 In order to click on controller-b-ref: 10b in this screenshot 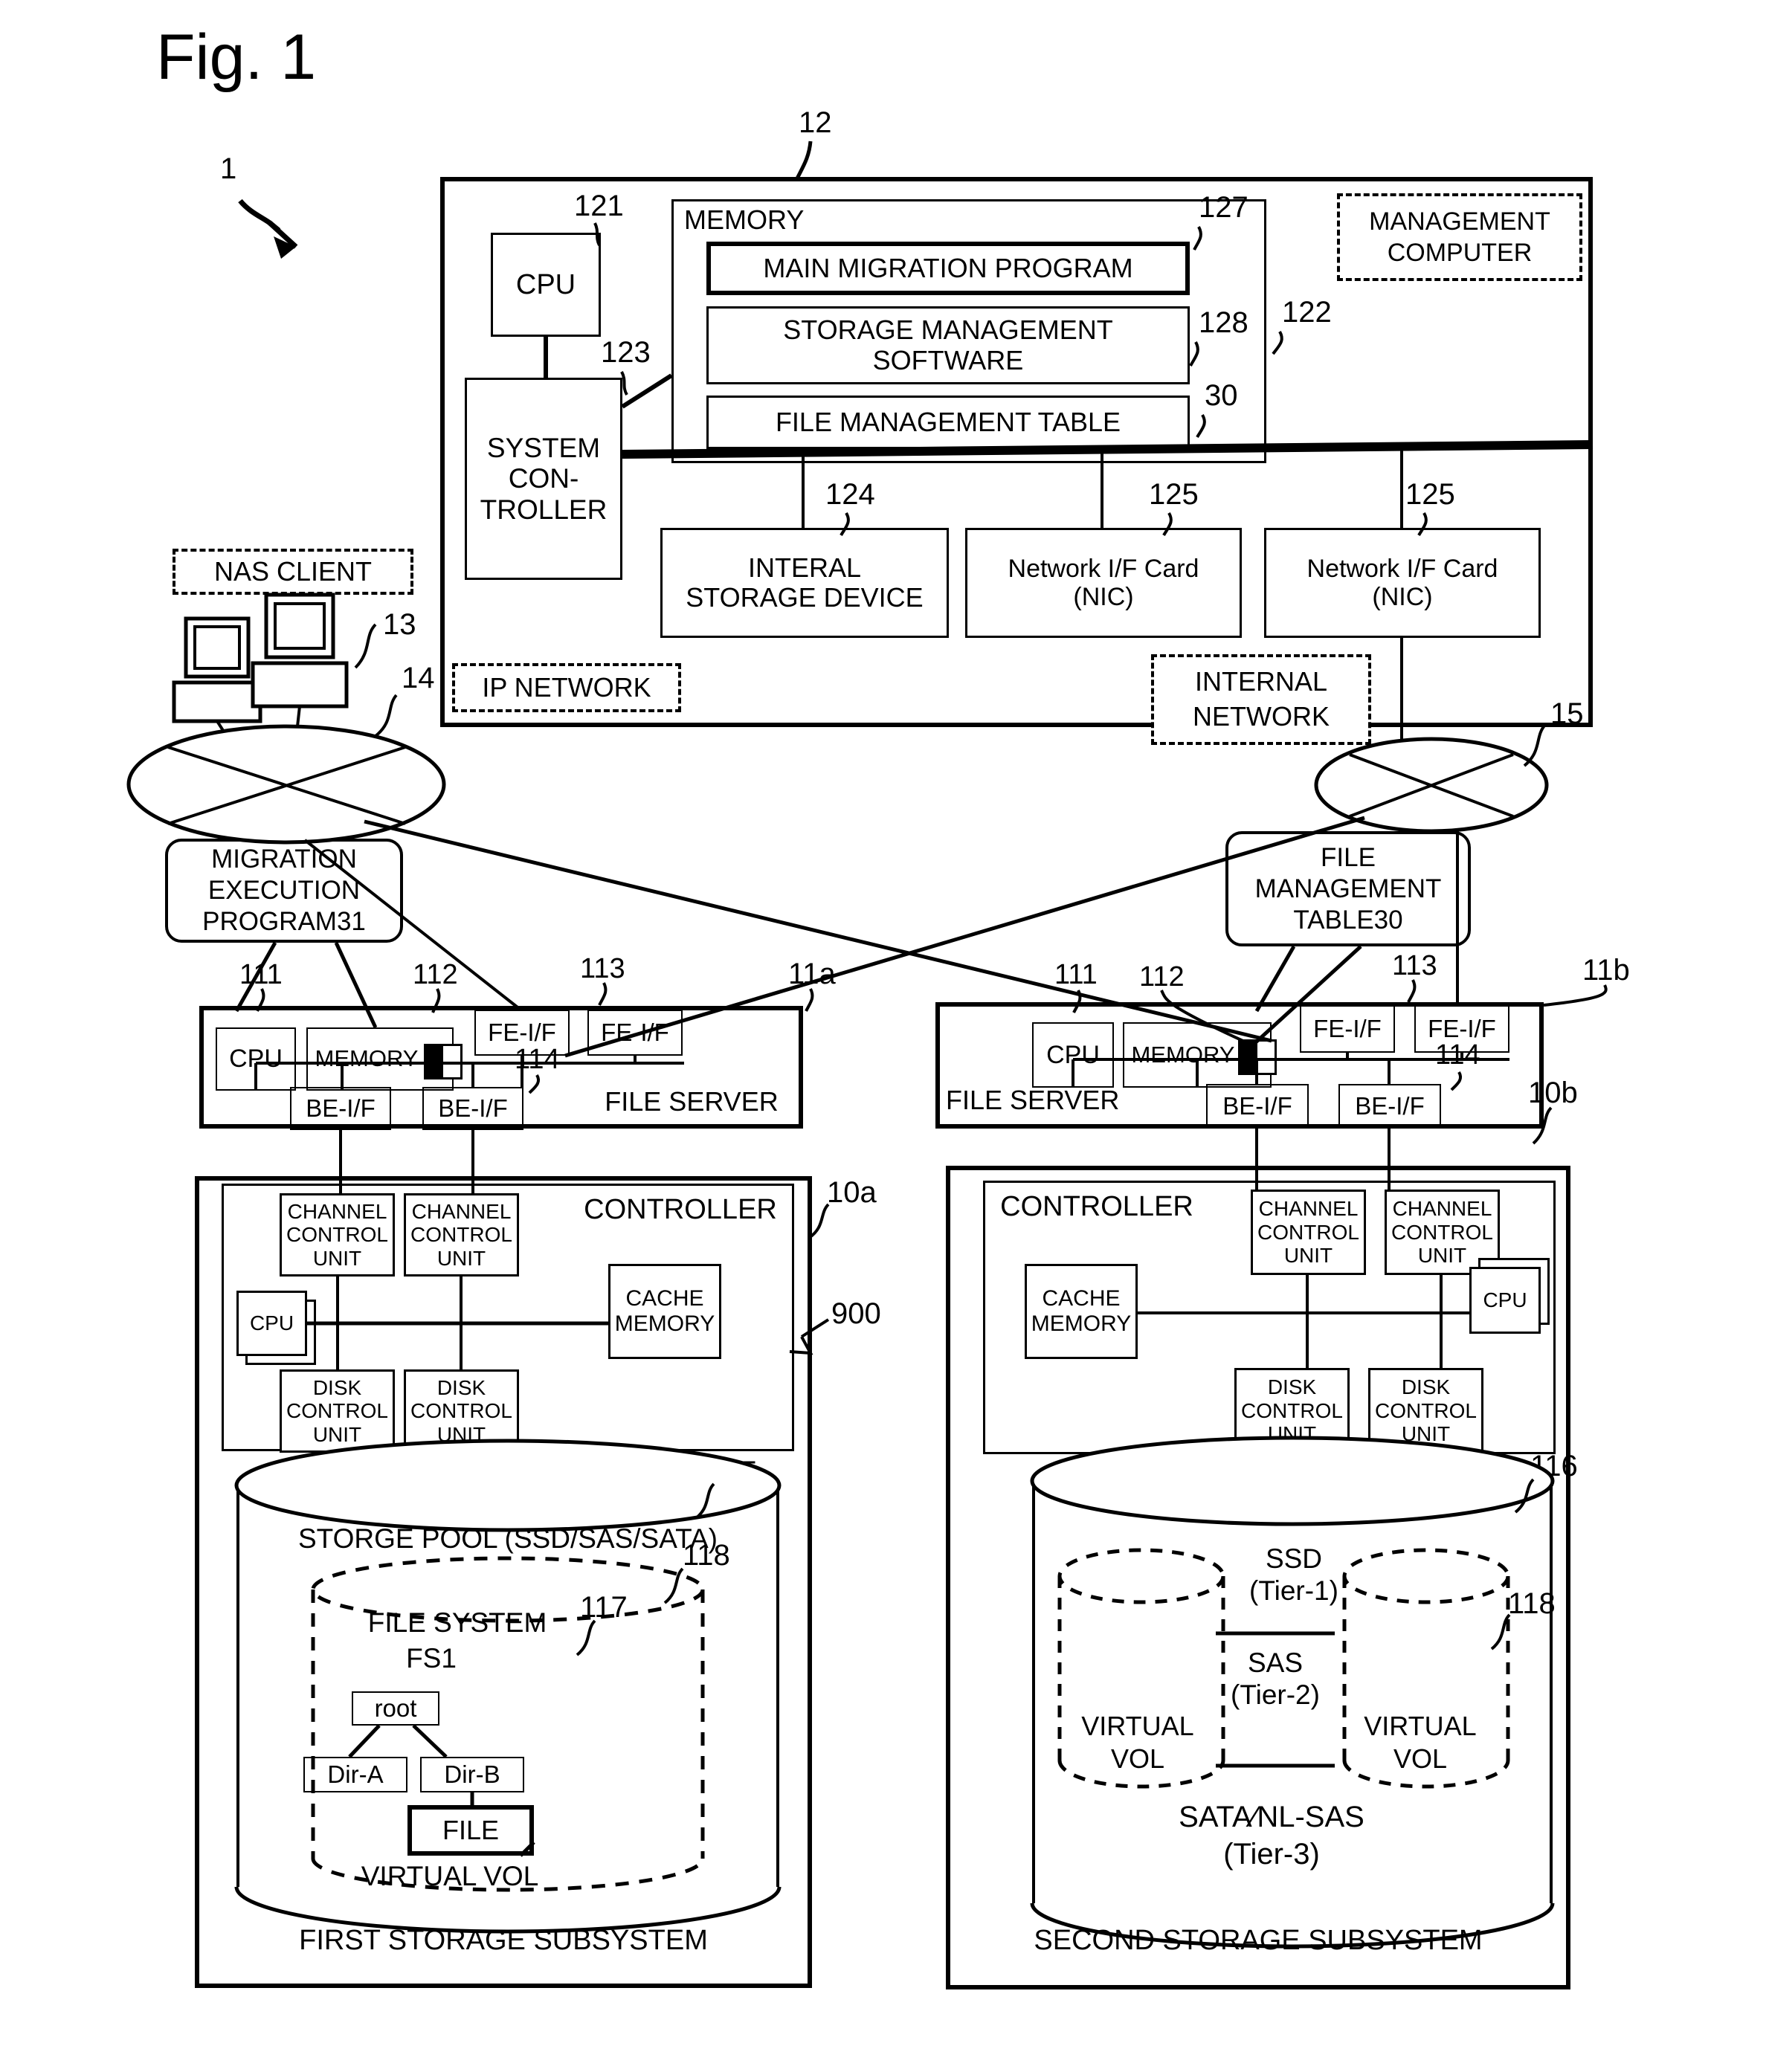, I will do `click(1553, 1093)`.